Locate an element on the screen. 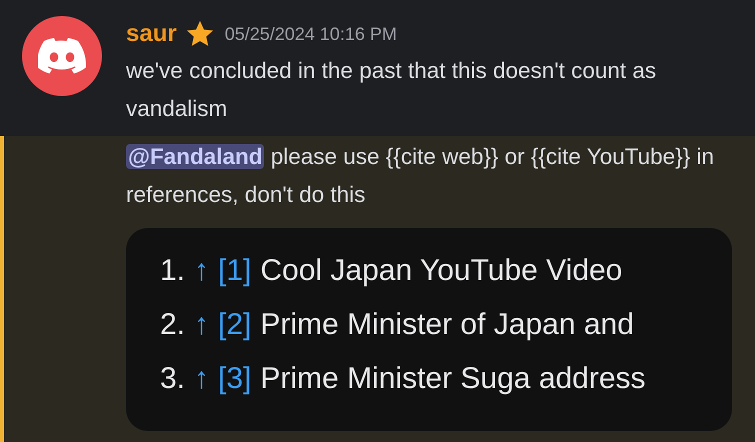  reference-link: [2] is located at coordinates (235, 325).